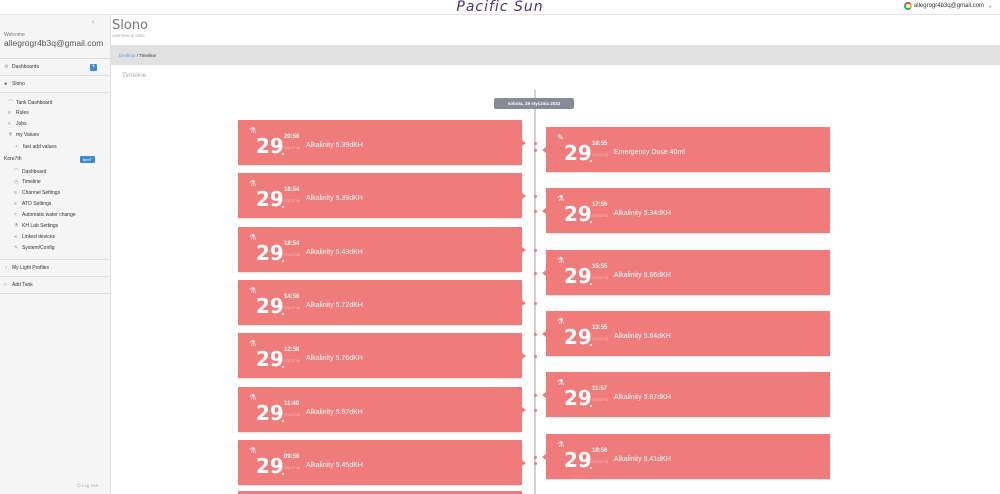  I want to click on sidebar-item-automatic-water-change: ≈ Automatic water change, so click(69, 215).